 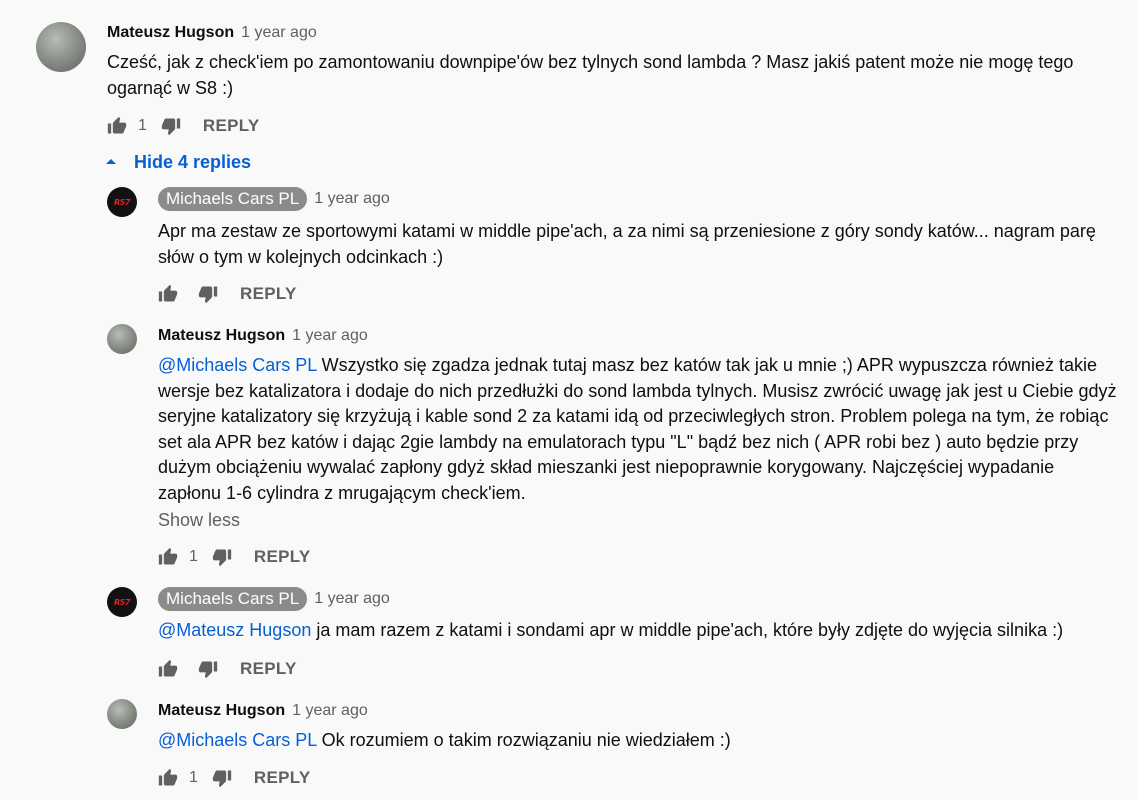 I want to click on caret-up-icon, so click(x=111, y=161).